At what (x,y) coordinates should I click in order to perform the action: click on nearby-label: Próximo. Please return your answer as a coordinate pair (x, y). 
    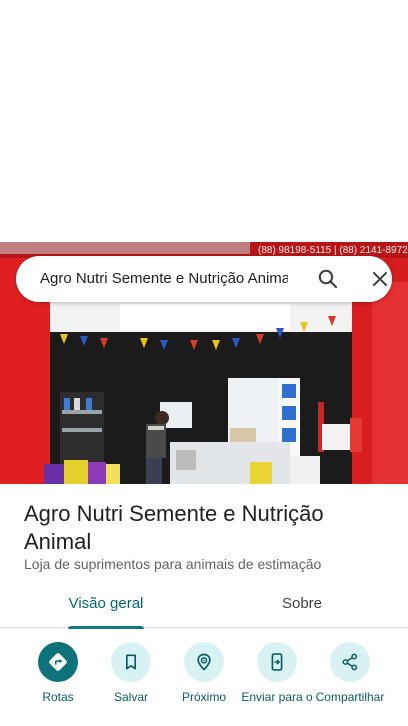
    Looking at the image, I should click on (203, 697).